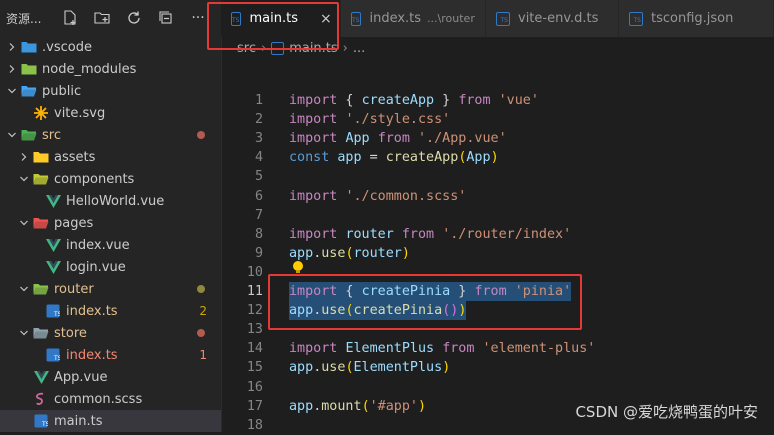 The height and width of the screenshot is (435, 774). I want to click on code-line: 4 const app = createApp(App), so click(497, 157).